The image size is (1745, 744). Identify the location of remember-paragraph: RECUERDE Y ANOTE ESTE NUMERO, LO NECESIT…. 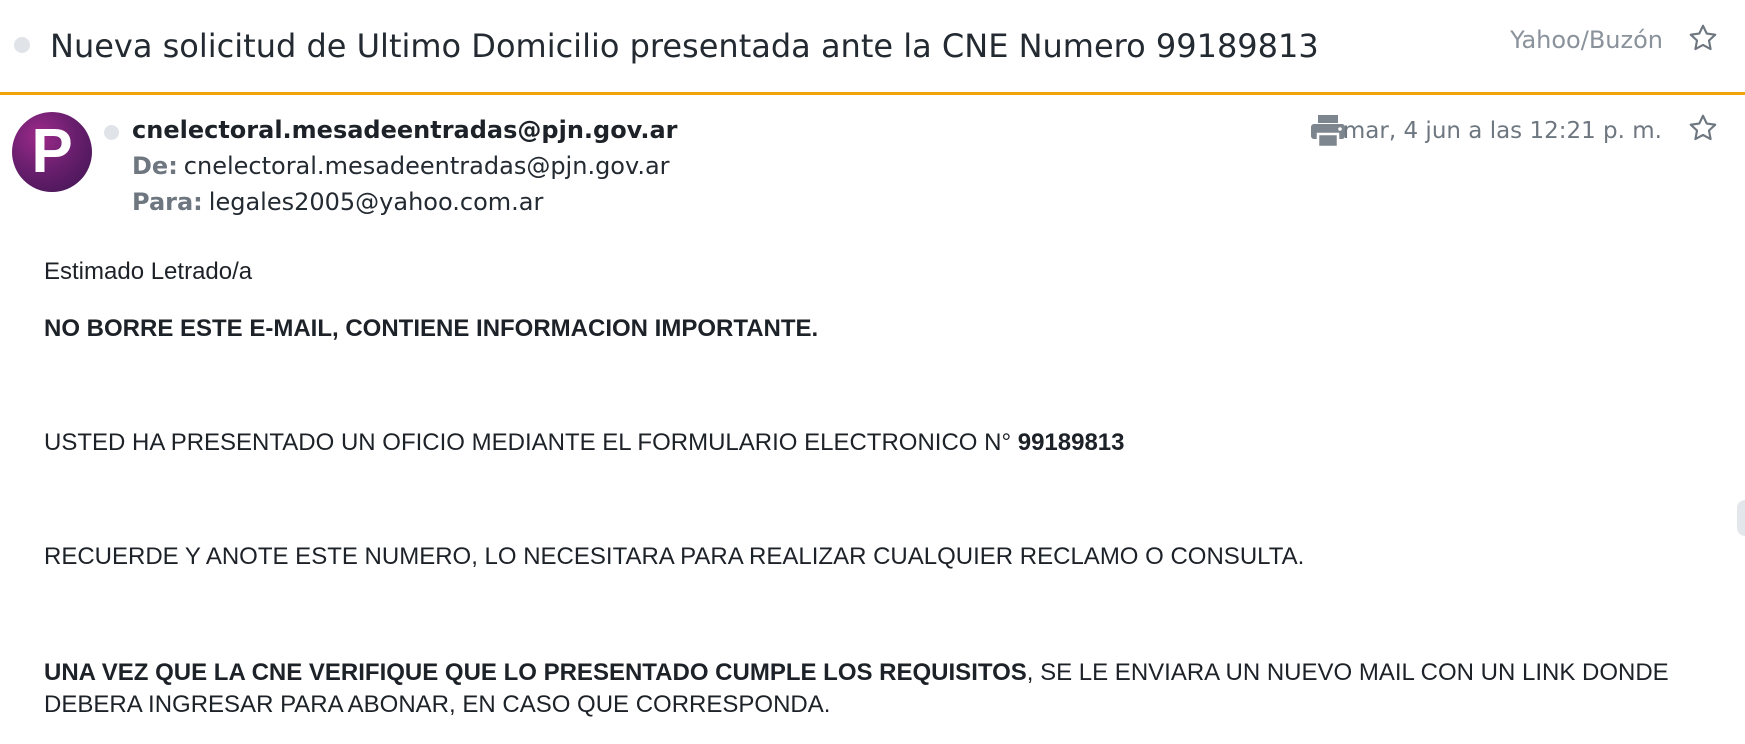
(674, 556).